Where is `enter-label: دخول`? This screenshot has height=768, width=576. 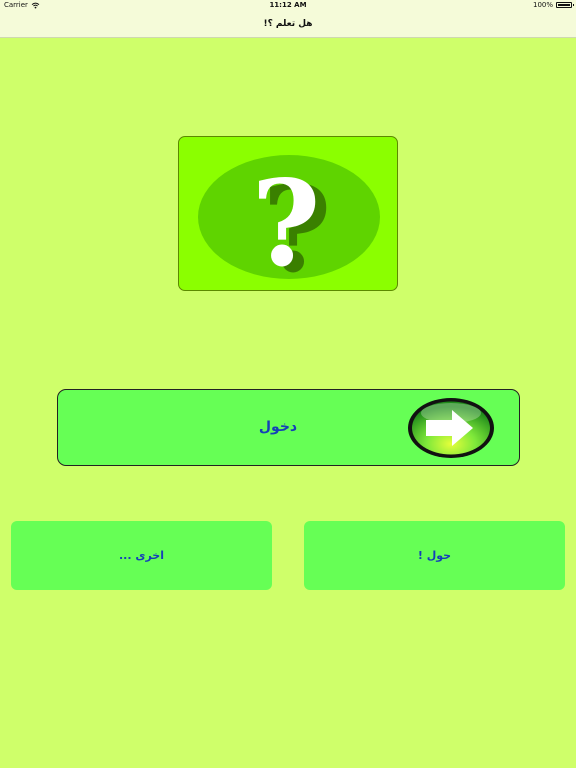 enter-label: دخول is located at coordinates (278, 427).